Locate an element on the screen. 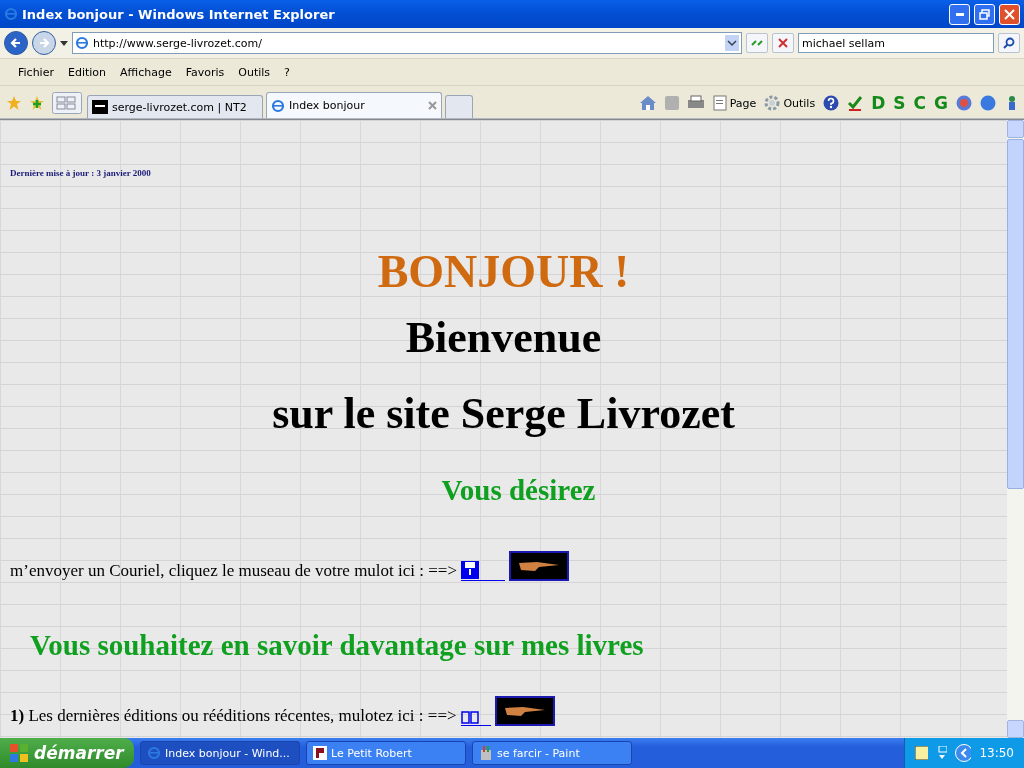 Image resolution: width=1024 pixels, height=768 pixels. restore-button is located at coordinates (984, 14).